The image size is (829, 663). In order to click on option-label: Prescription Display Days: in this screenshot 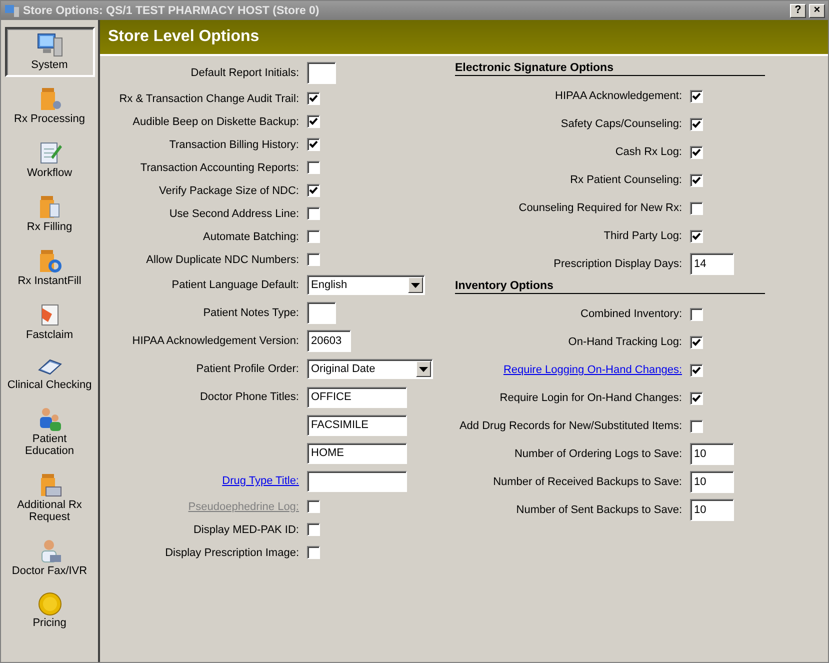, I will do `click(618, 264)`.